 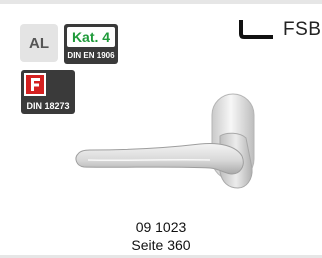 I want to click on category-label: Kat. 4, so click(x=91, y=37).